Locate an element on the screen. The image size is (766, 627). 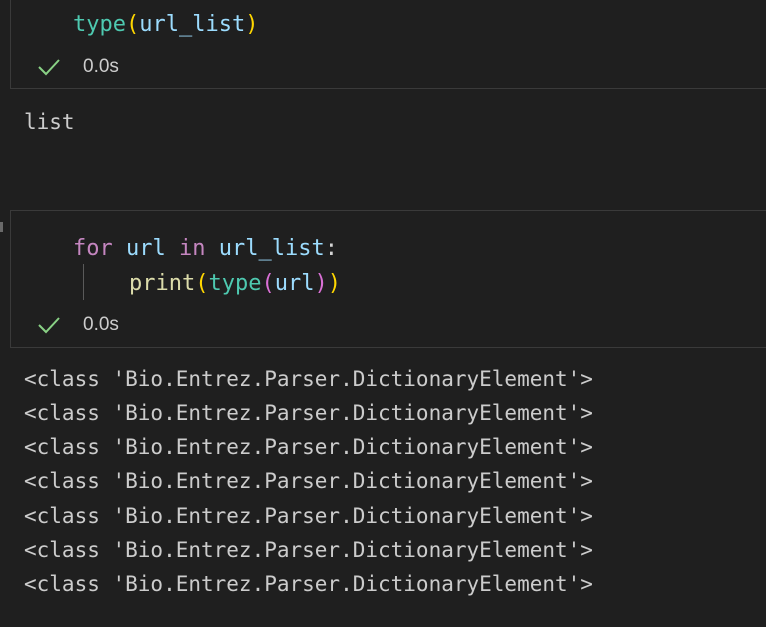
code-line-print: print(type(url)) is located at coordinates (235, 284).